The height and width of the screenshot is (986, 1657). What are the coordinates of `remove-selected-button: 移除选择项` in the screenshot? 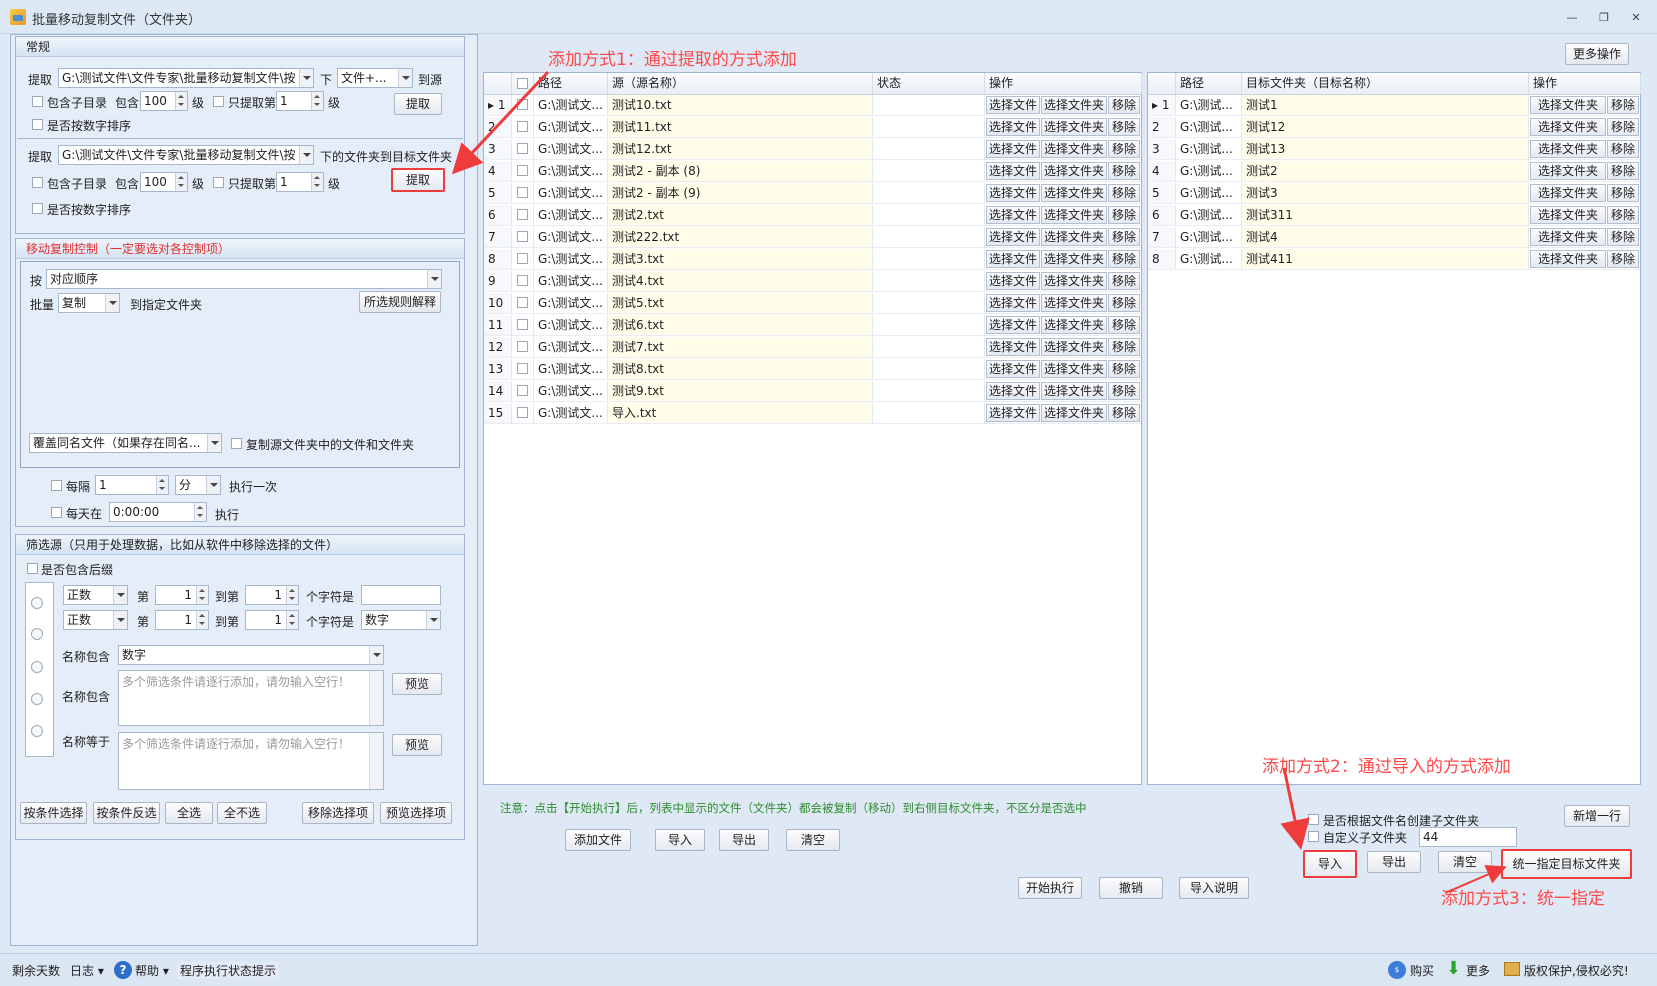 It's located at (338, 813).